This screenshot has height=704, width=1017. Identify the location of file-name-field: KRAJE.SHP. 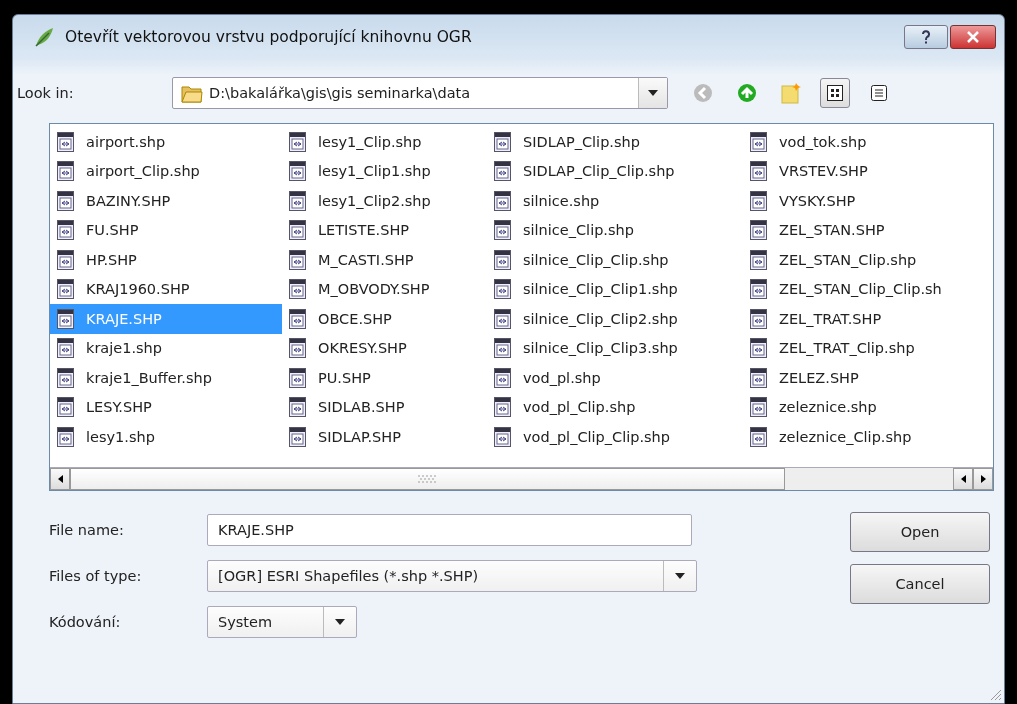
(449, 530).